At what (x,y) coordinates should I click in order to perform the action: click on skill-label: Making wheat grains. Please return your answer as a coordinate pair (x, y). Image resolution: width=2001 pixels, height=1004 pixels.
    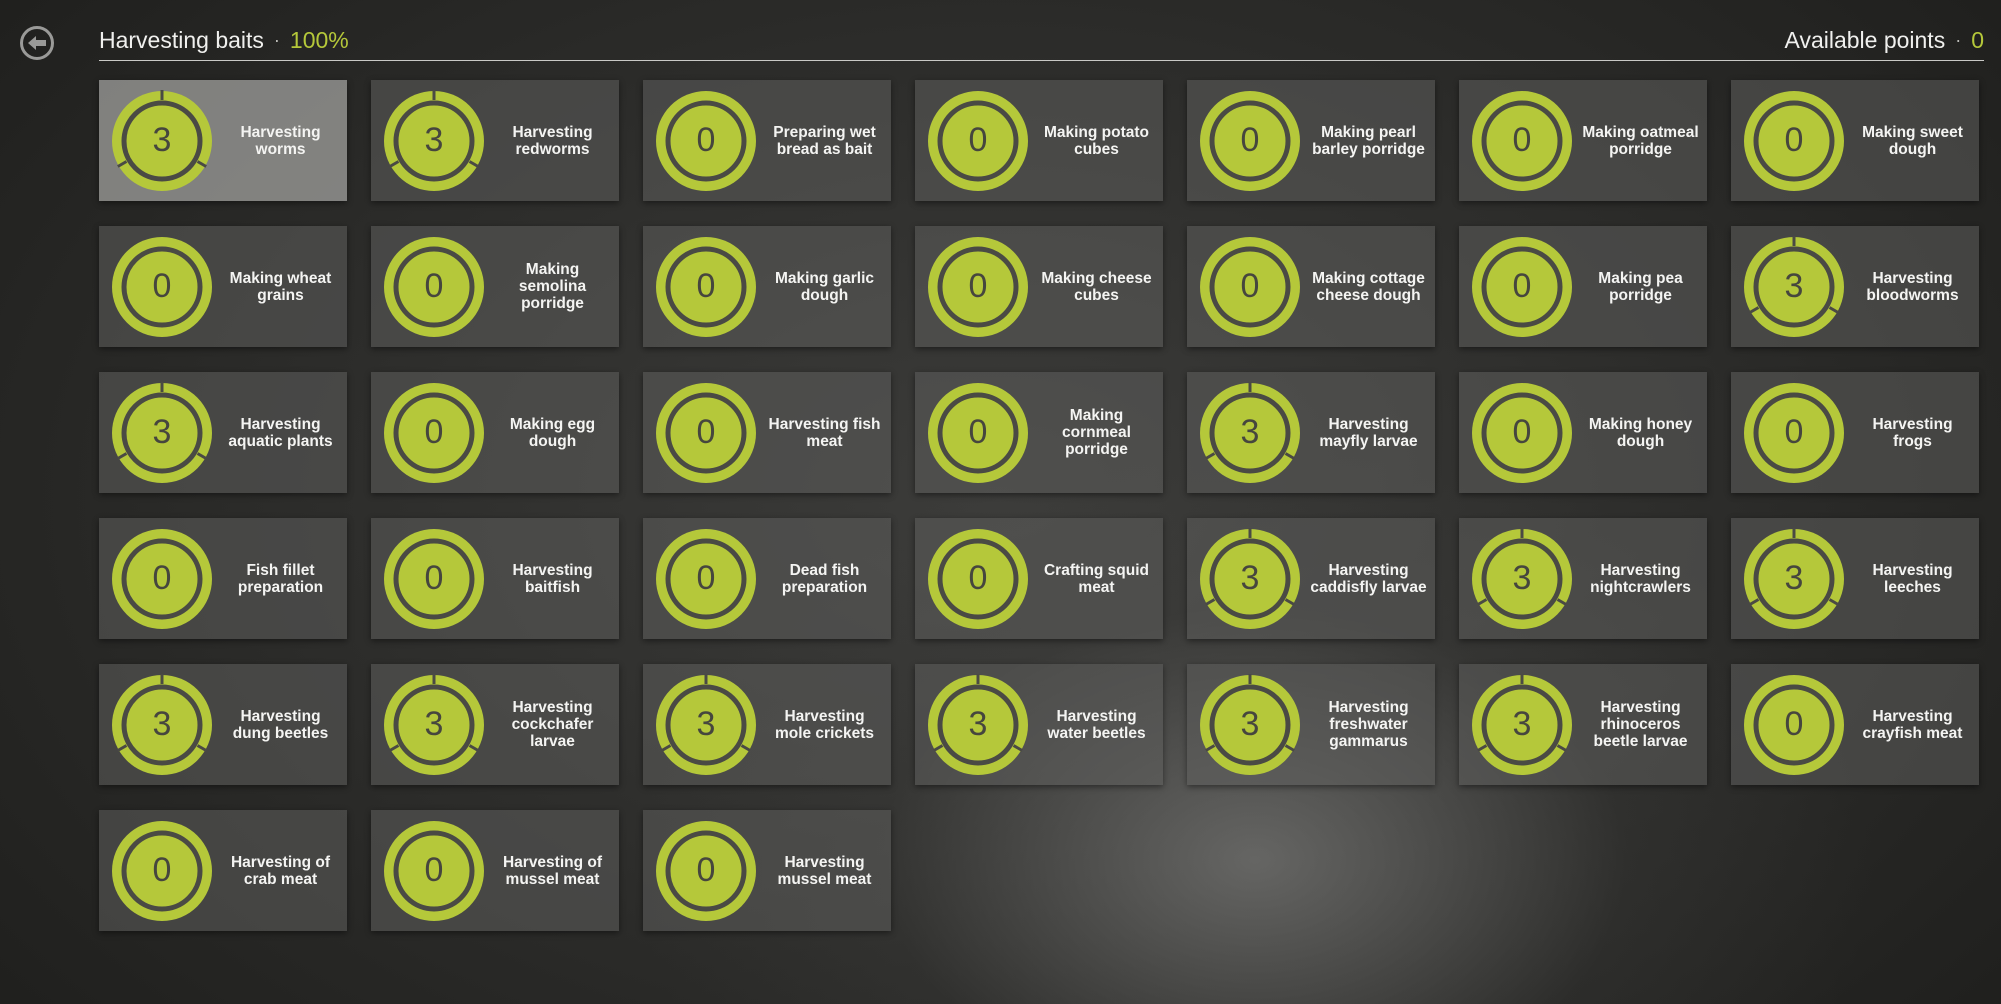
    Looking at the image, I should click on (280, 286).